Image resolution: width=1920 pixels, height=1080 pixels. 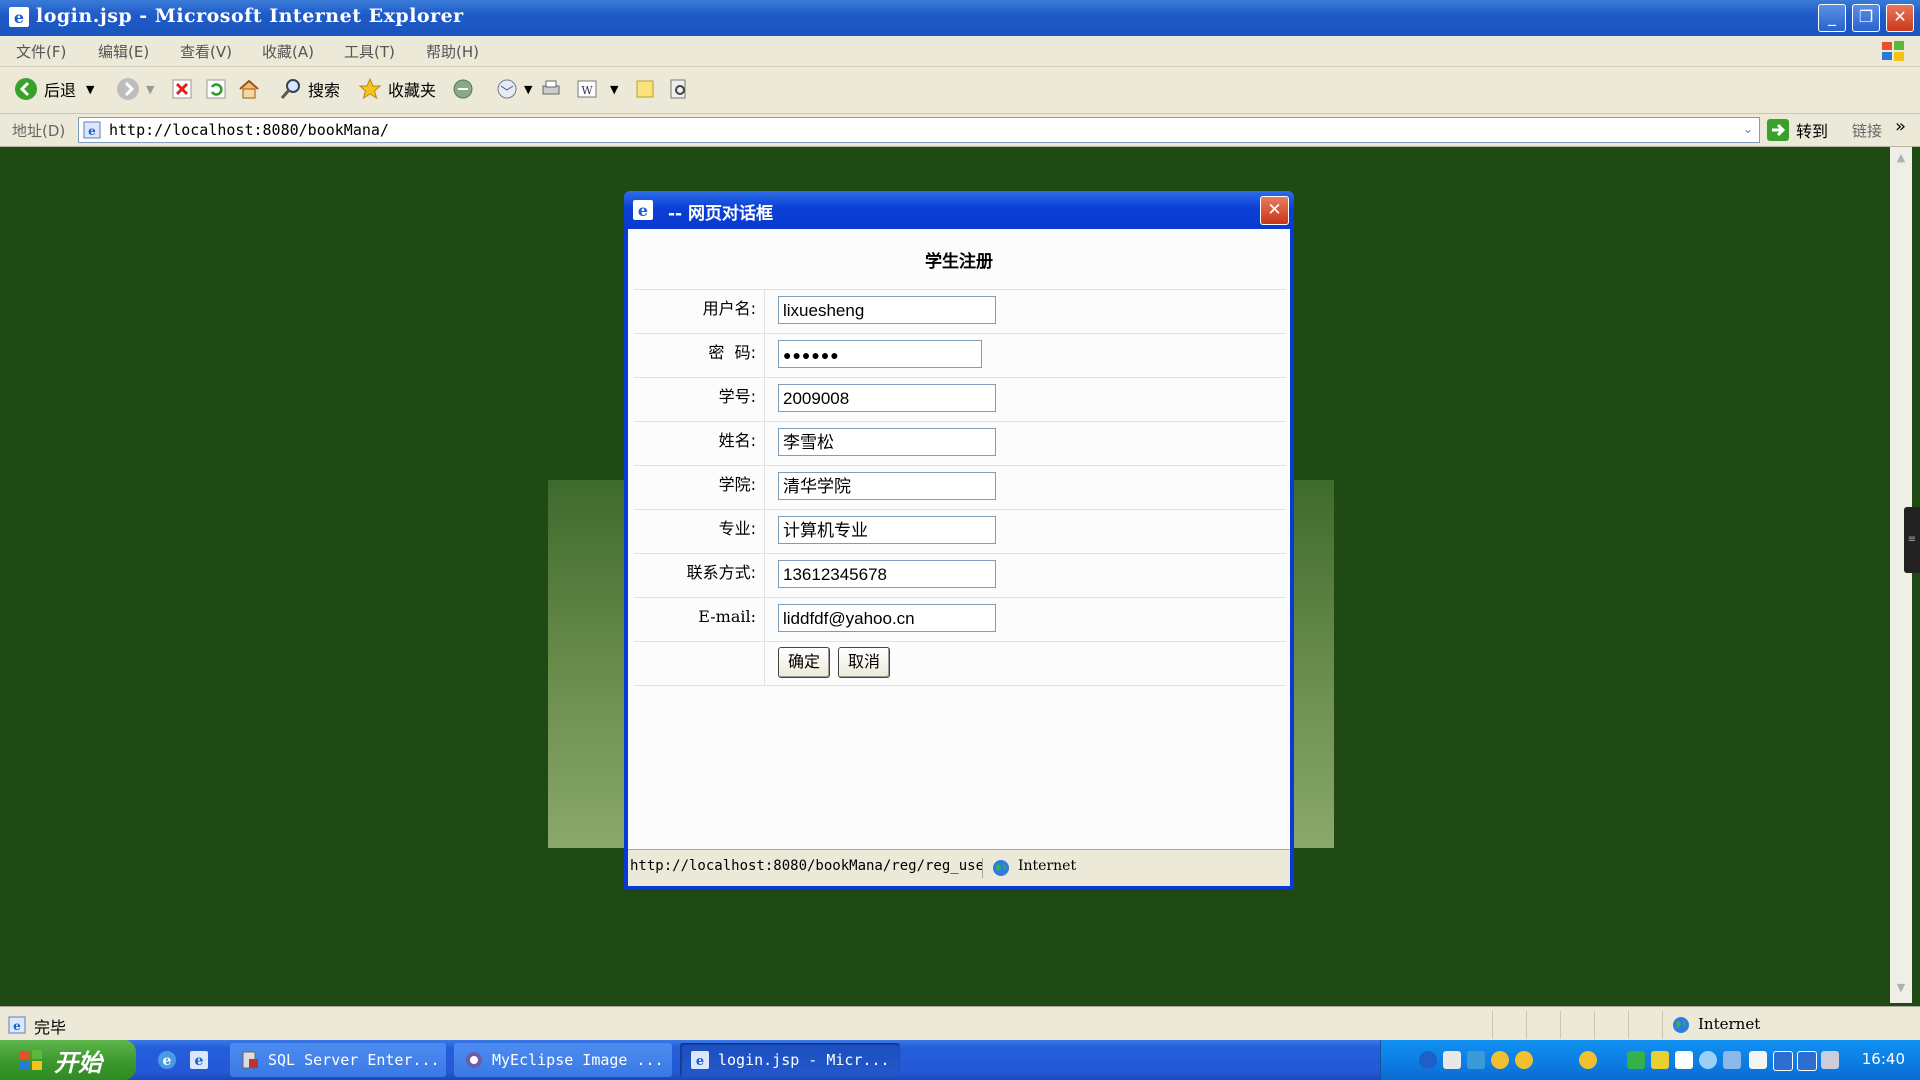 What do you see at coordinates (185, 89) in the screenshot?
I see `stop-button` at bounding box center [185, 89].